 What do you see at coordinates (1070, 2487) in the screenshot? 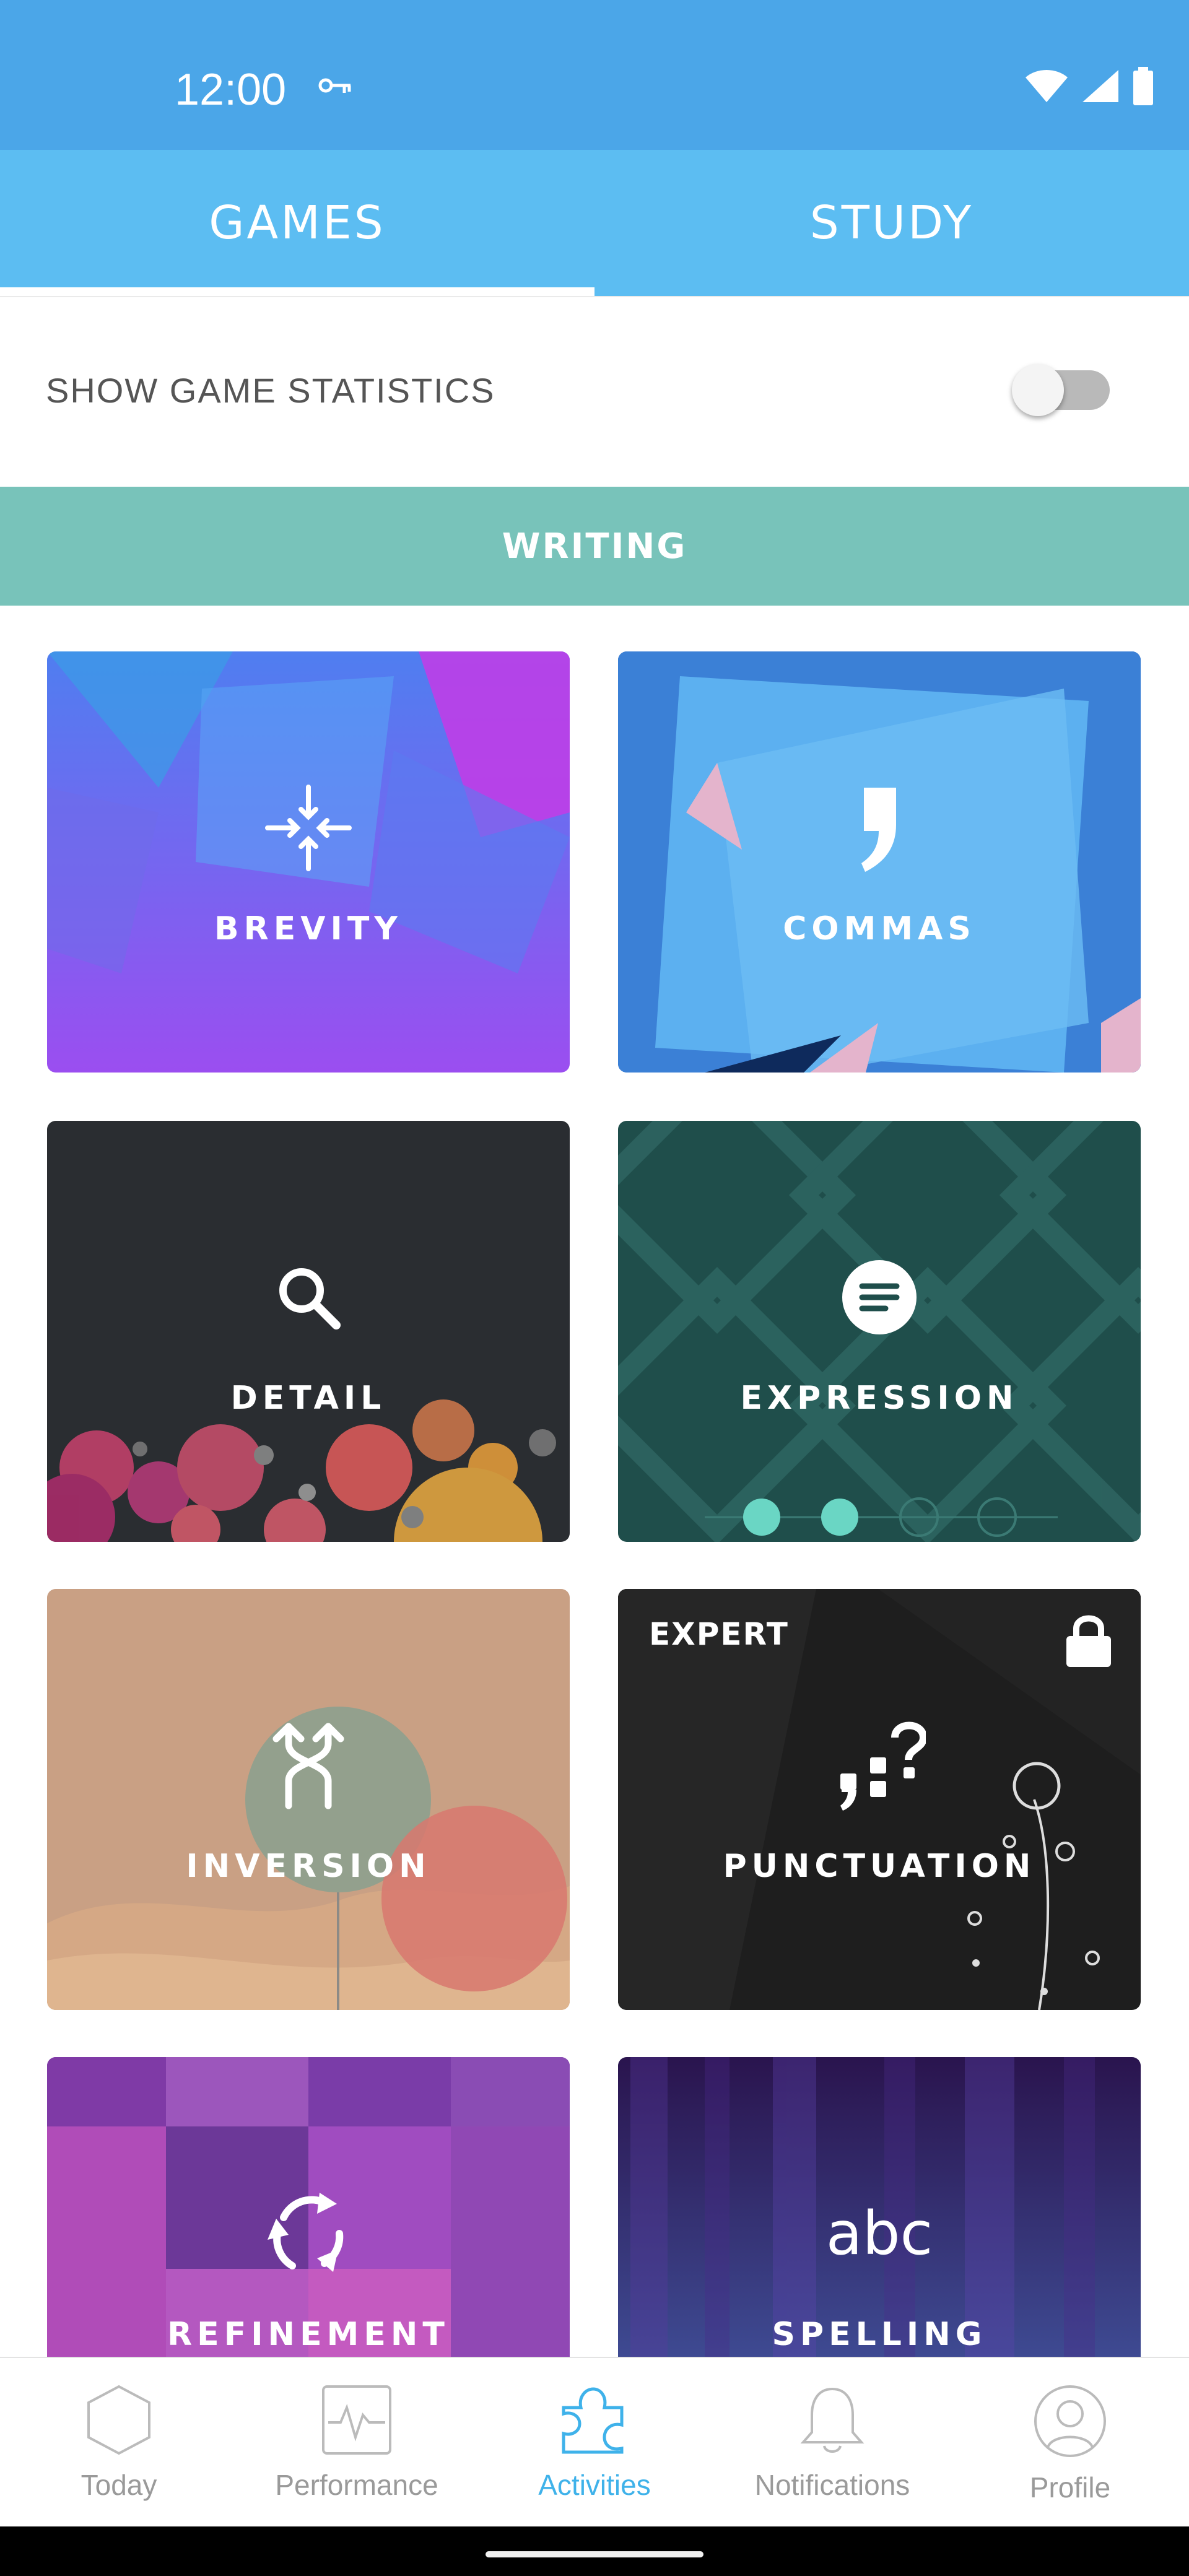
I see `nav-label: Profile` at bounding box center [1070, 2487].